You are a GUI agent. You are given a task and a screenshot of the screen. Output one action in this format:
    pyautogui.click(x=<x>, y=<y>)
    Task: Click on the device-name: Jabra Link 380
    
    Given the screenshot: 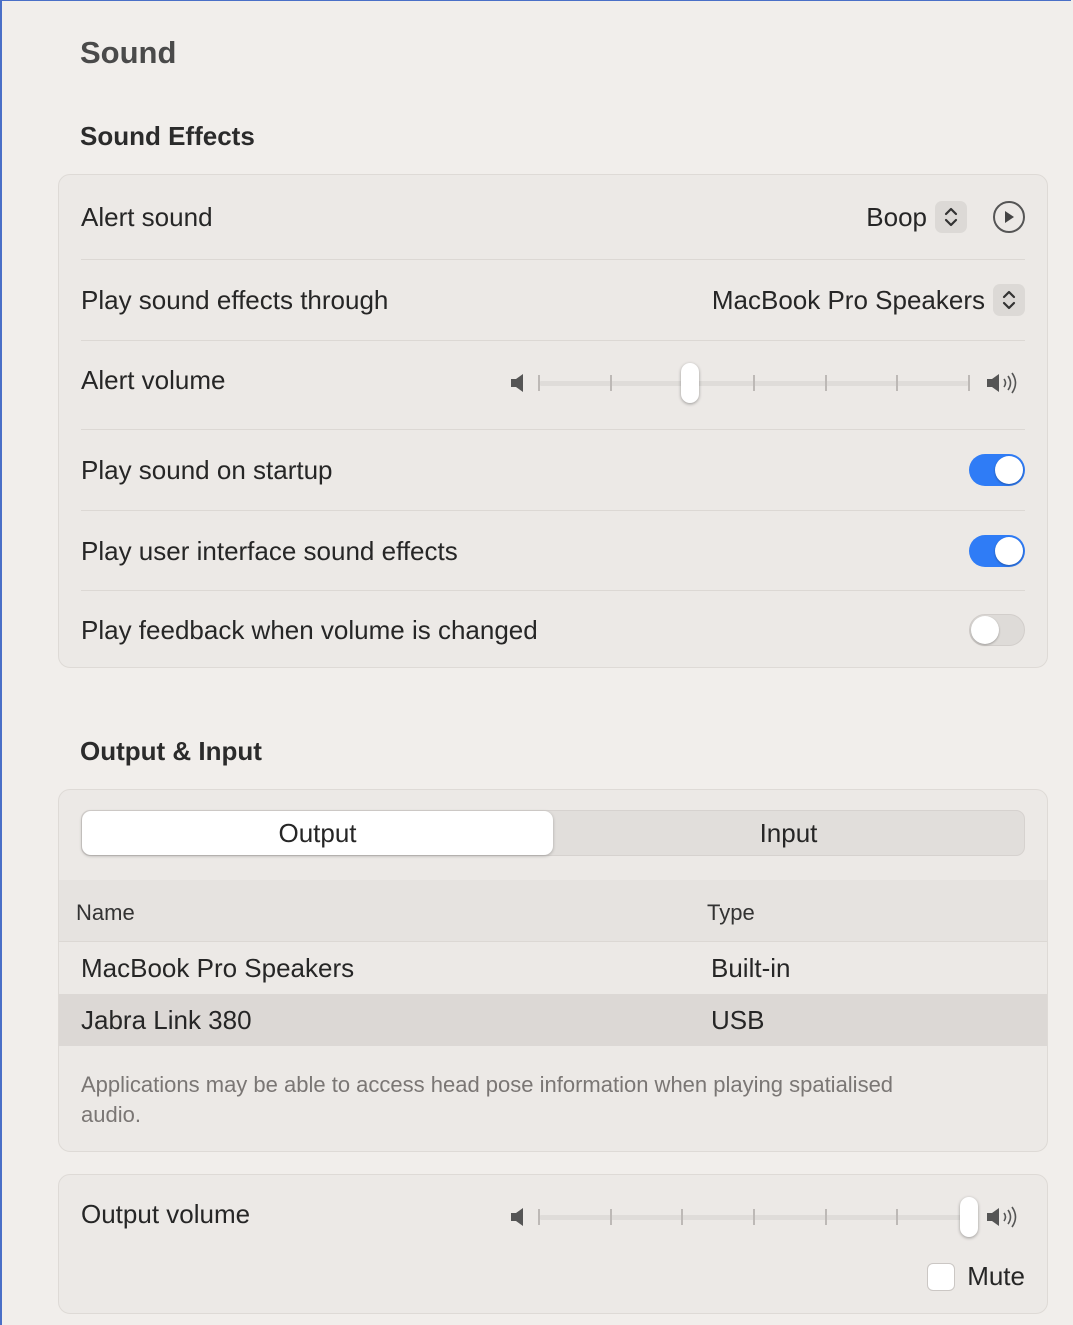 What is the action you would take?
    pyautogui.click(x=166, y=1020)
    